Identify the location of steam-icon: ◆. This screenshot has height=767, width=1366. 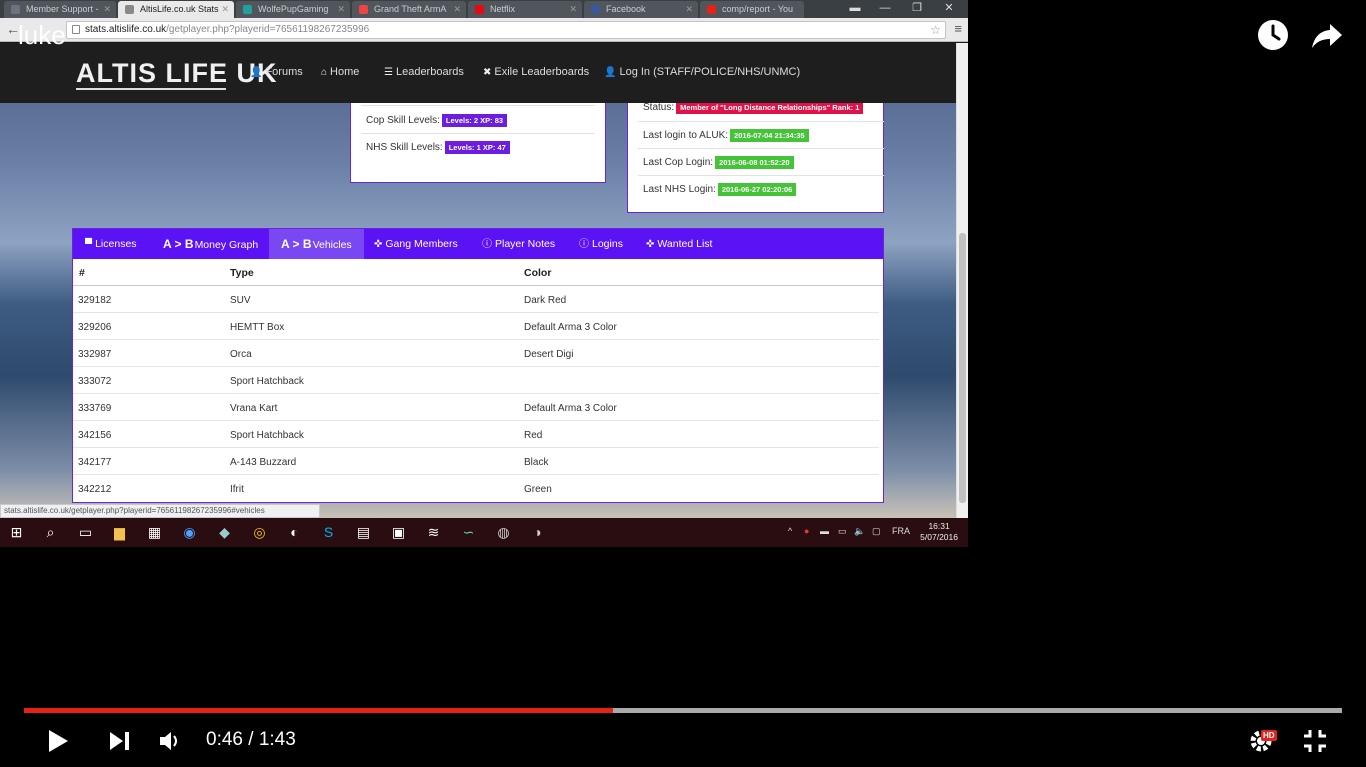
(224, 532).